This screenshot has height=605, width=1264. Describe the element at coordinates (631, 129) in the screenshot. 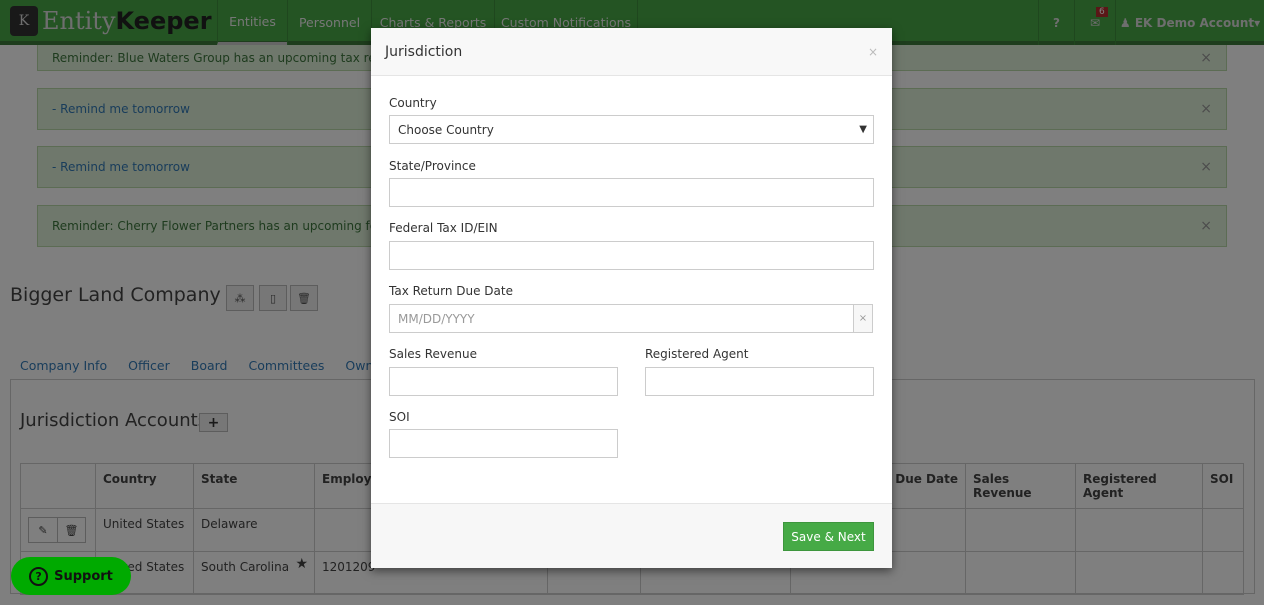

I see `country-select: Choose Country ▼` at that location.